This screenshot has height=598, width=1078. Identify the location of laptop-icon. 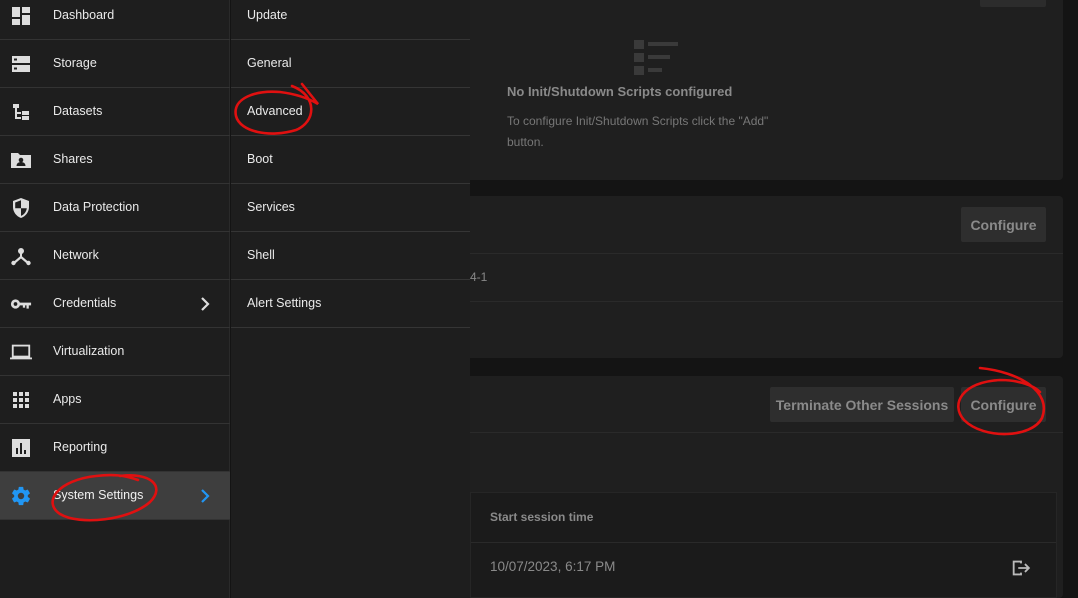
(21, 352).